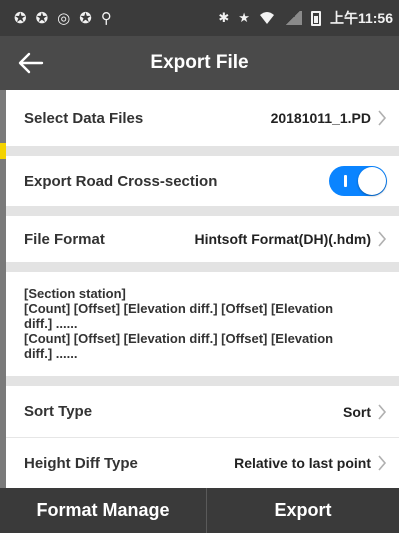  I want to click on select-data-files-row: Select Data Files 20181011_1.PD, so click(202, 118).